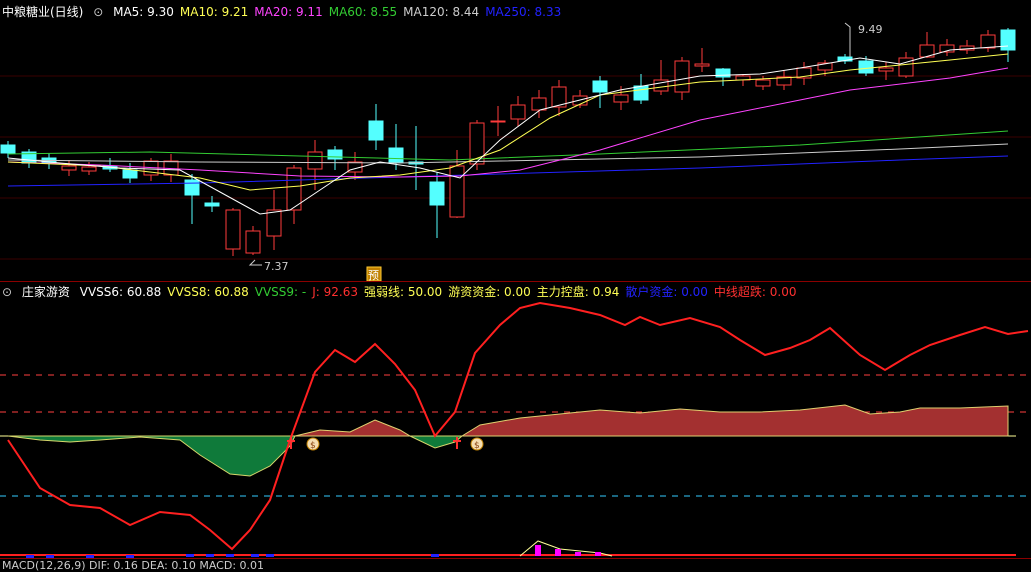  Describe the element at coordinates (353, 428) in the screenshot. I see `red-fill-area` at that location.